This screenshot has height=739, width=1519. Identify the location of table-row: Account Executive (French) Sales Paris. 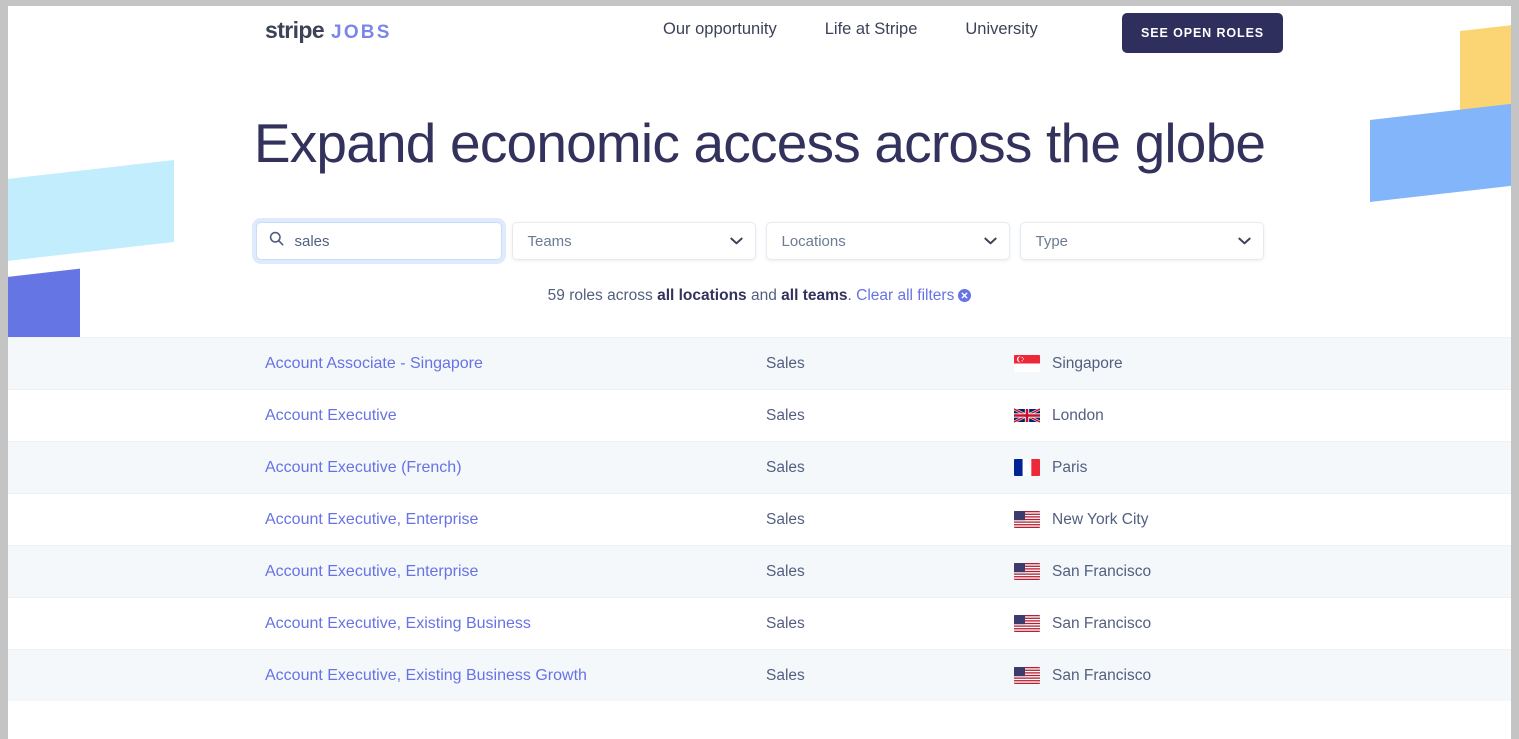
(759, 467).